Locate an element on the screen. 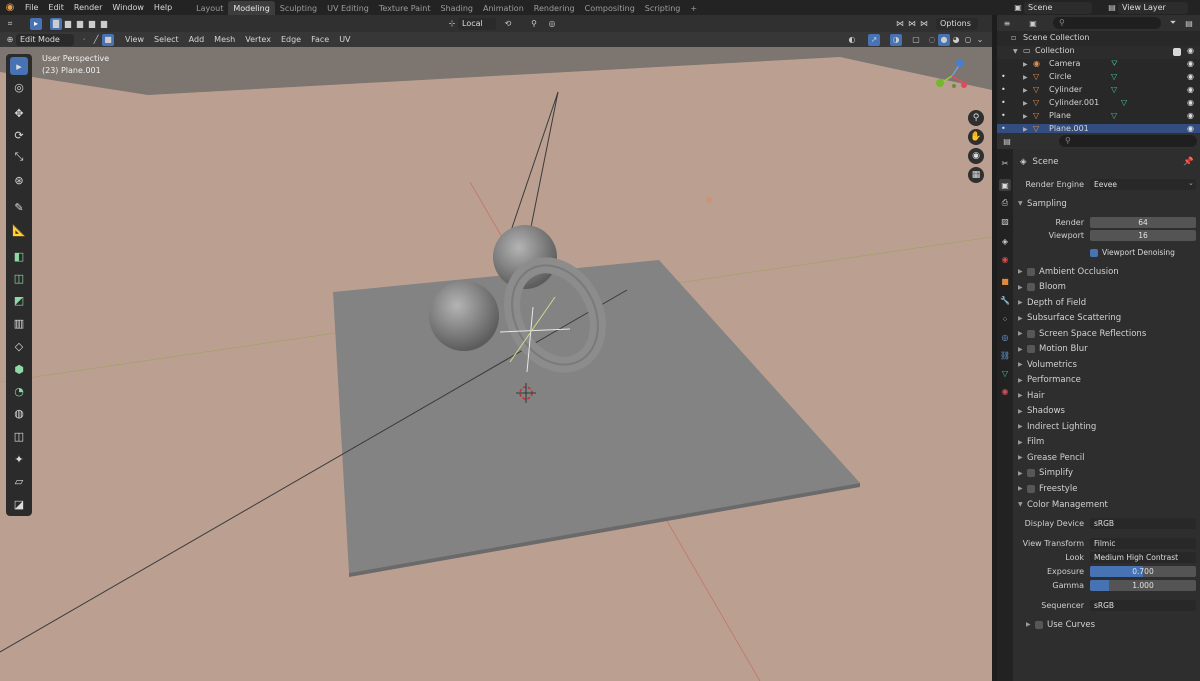 This screenshot has width=1200, height=681. display-device-dropdown: sRGB is located at coordinates (1143, 523).